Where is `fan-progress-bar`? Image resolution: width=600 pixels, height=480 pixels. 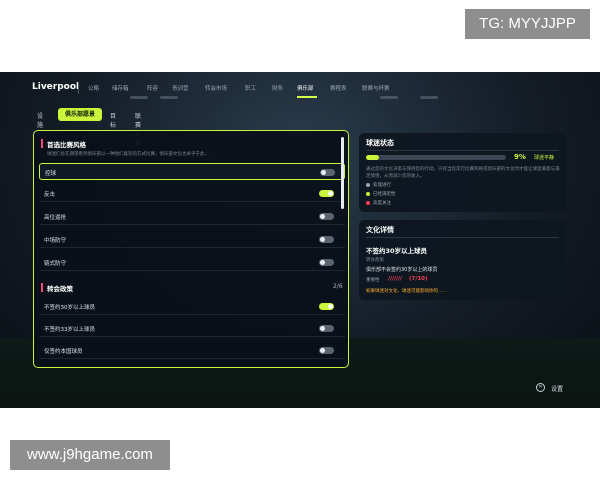
fan-progress-bar is located at coordinates (436, 157).